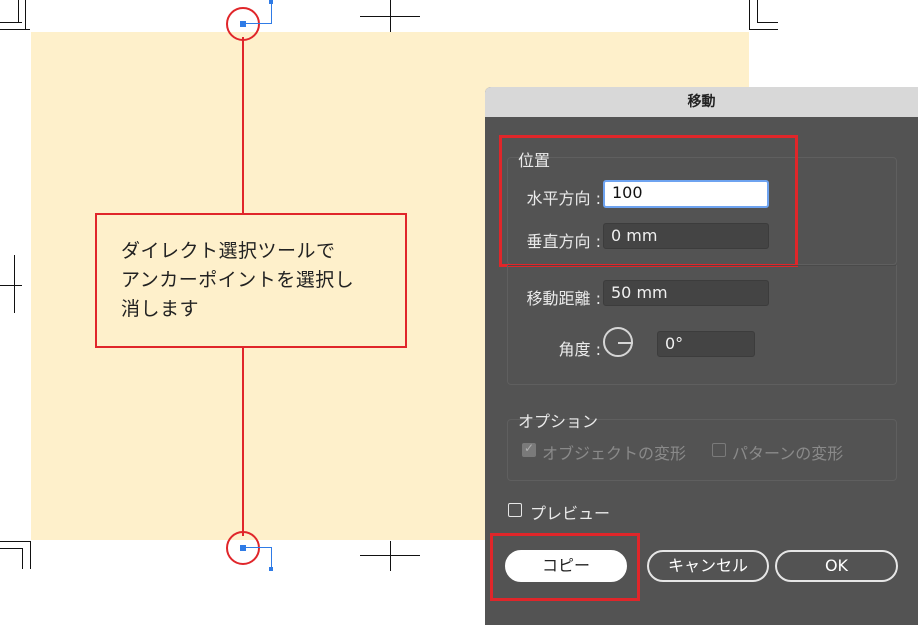 This screenshot has width=918, height=625. What do you see at coordinates (787, 452) in the screenshot?
I see `transform-patterns-label: パターンの変形` at bounding box center [787, 452].